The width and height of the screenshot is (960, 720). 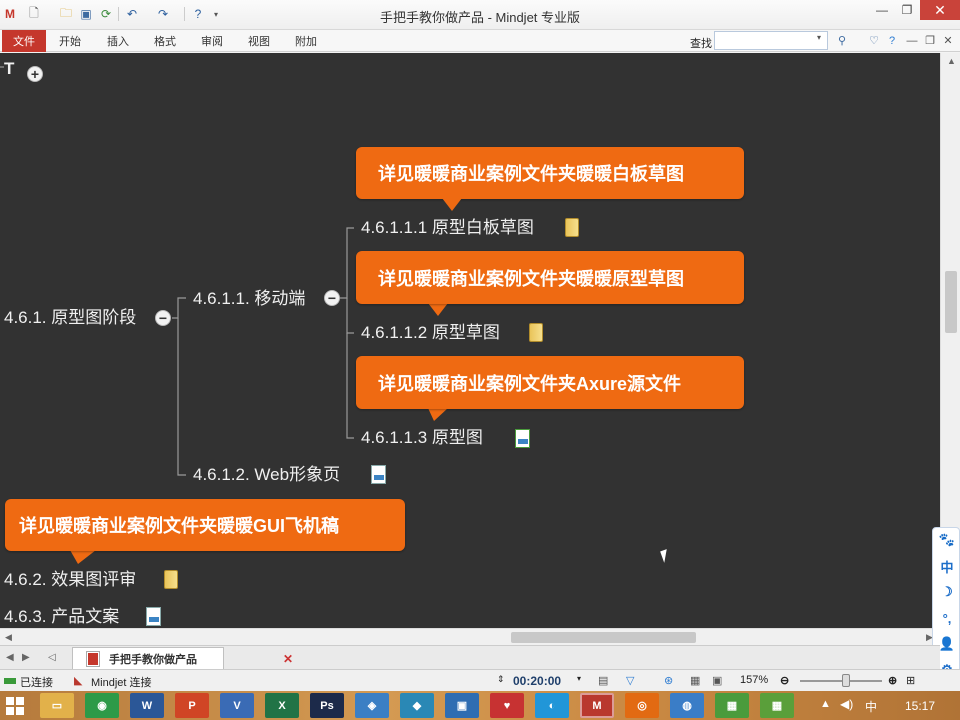 What do you see at coordinates (501, 679) in the screenshot?
I see `time-spinner-icon: ⇕` at bounding box center [501, 679].